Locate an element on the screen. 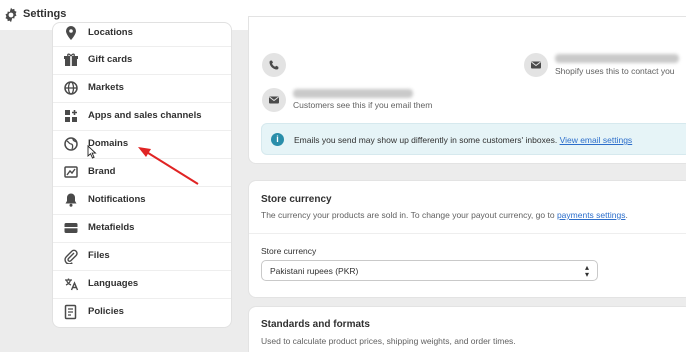 The width and height of the screenshot is (686, 352). language-icon is located at coordinates (72, 284).